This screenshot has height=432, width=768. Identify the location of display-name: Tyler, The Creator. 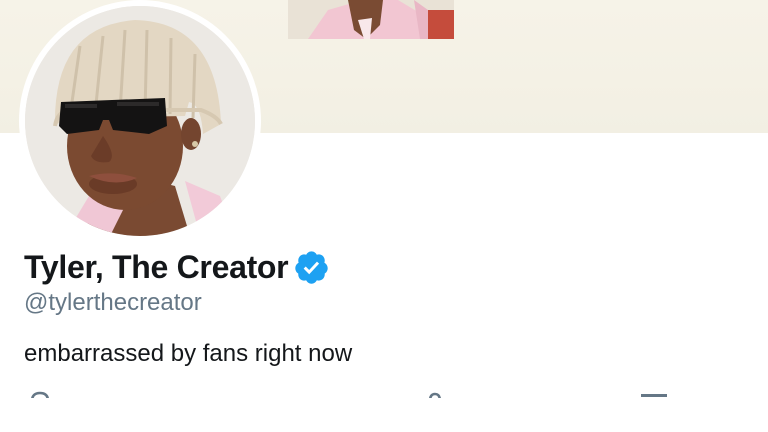
(156, 266).